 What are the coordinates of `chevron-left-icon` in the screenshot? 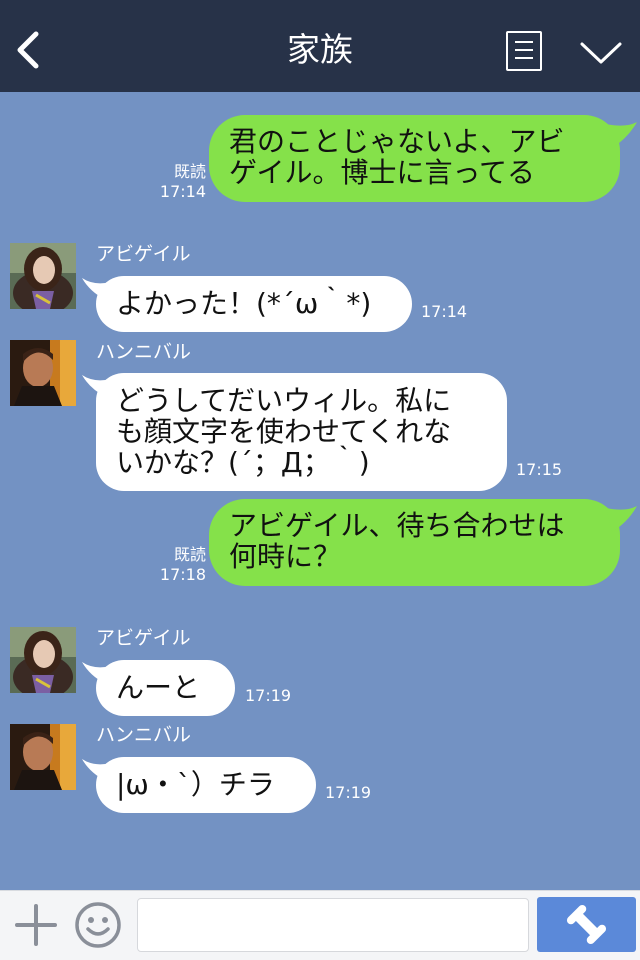 It's located at (28, 50).